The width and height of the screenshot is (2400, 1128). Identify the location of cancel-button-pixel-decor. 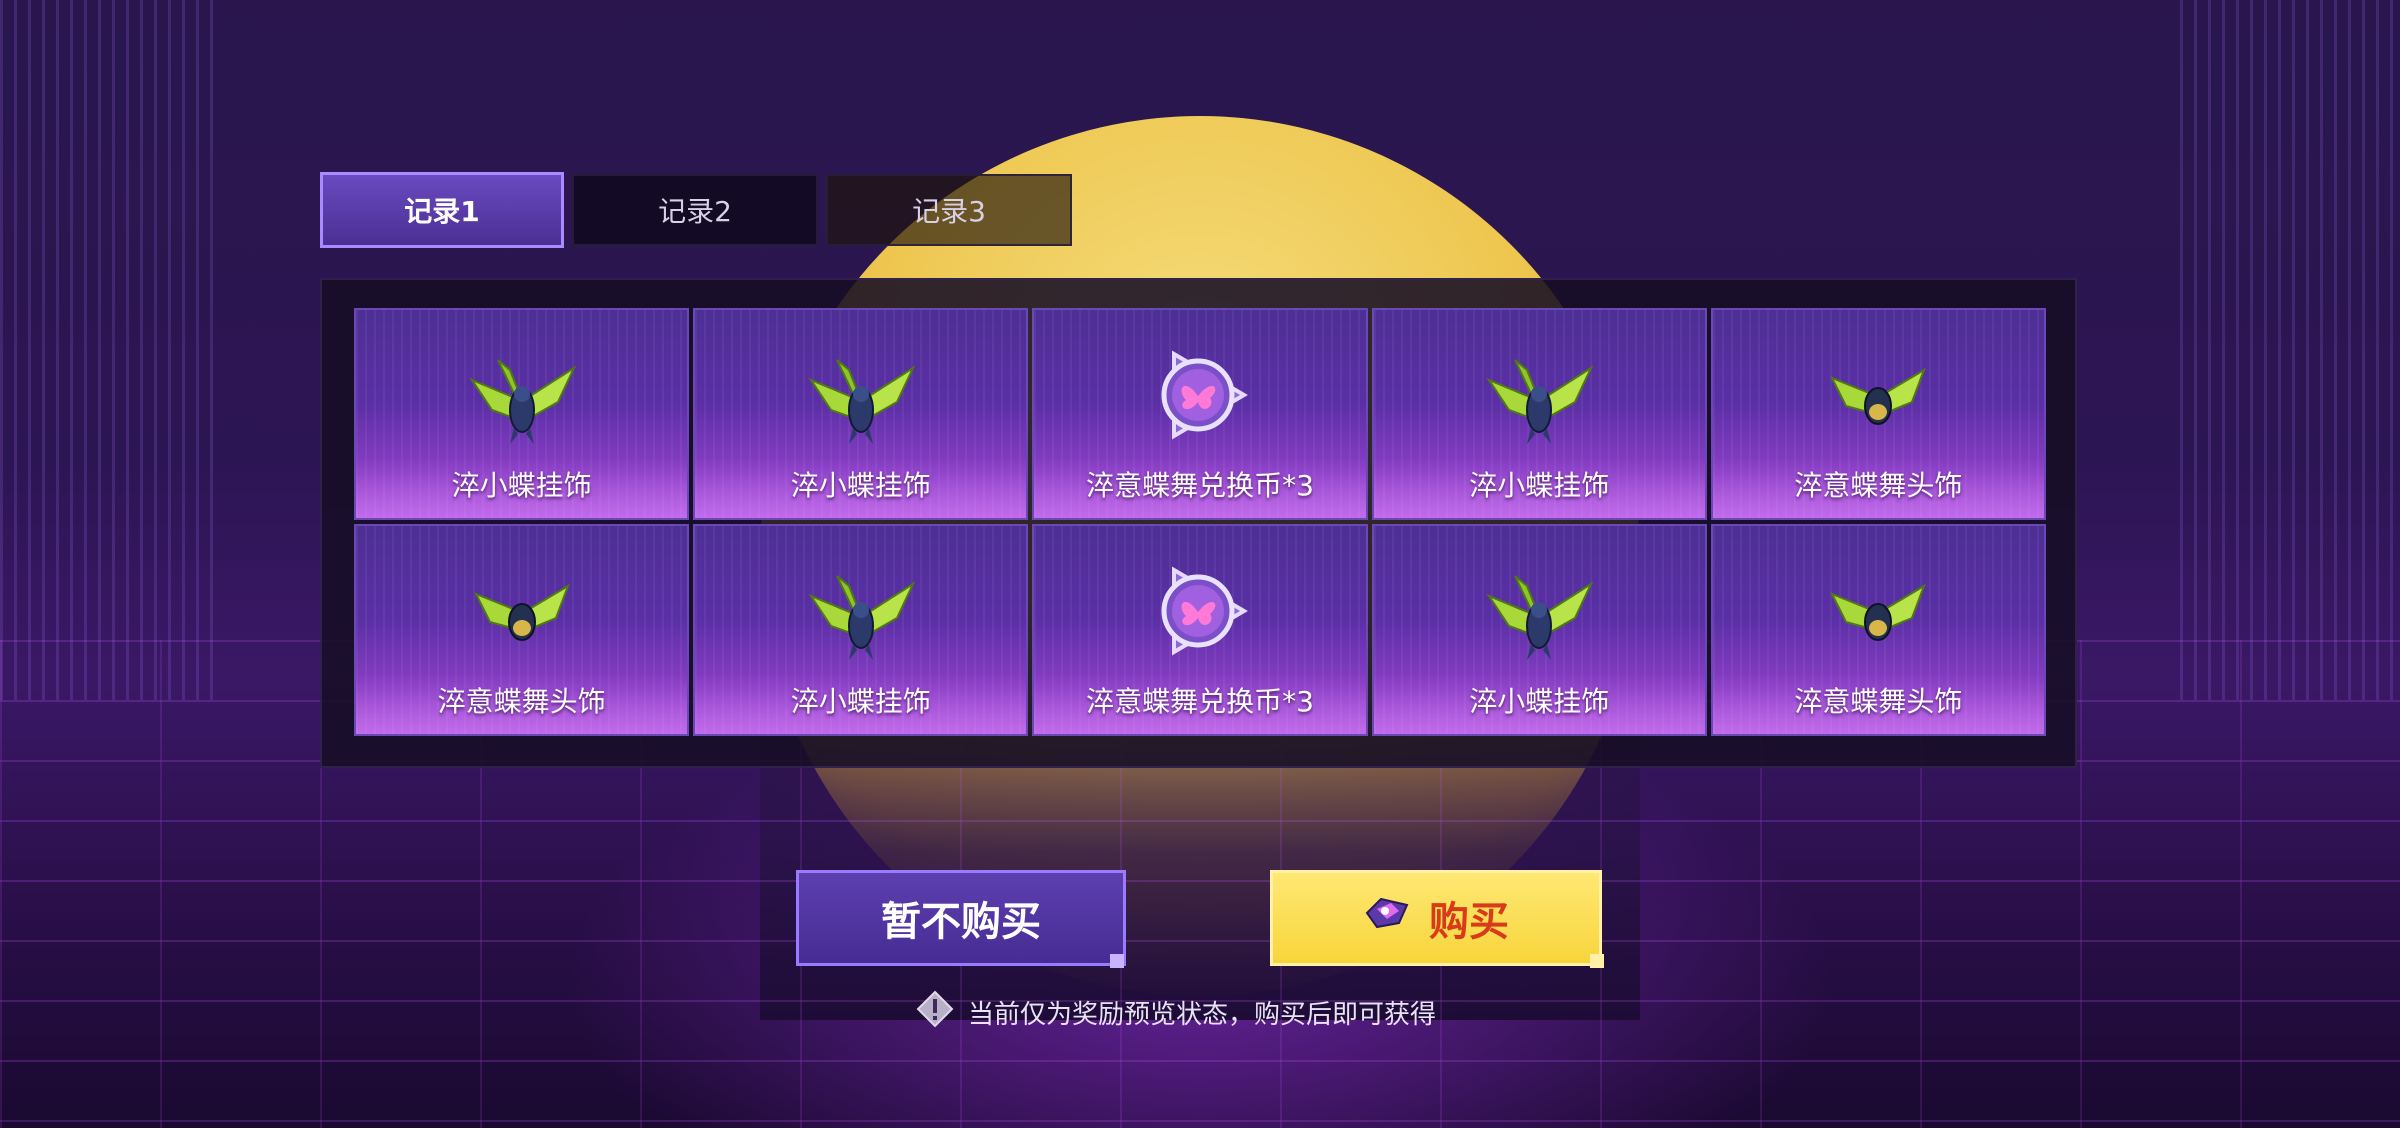
(1117, 961).